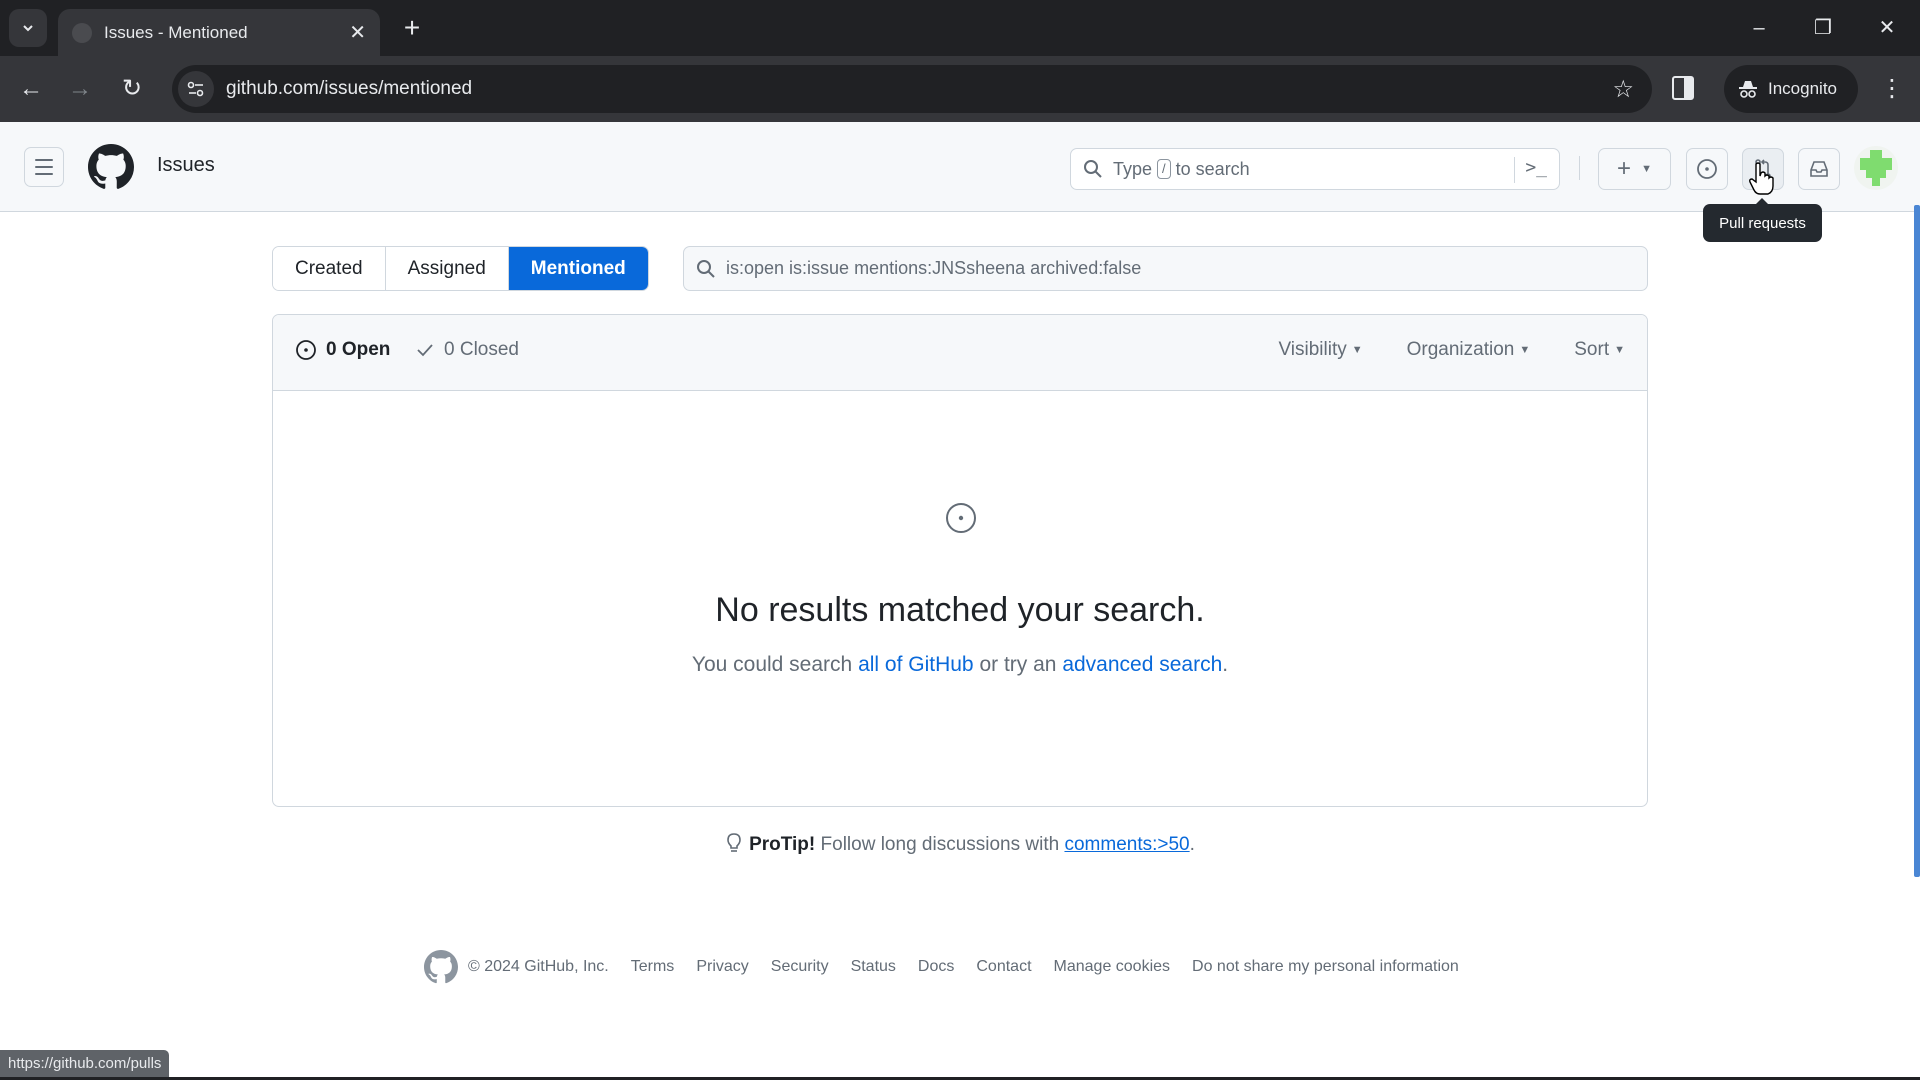 The height and width of the screenshot is (1080, 1920). Describe the element at coordinates (722, 967) in the screenshot. I see `footer-link-privacy: Privacy` at that location.